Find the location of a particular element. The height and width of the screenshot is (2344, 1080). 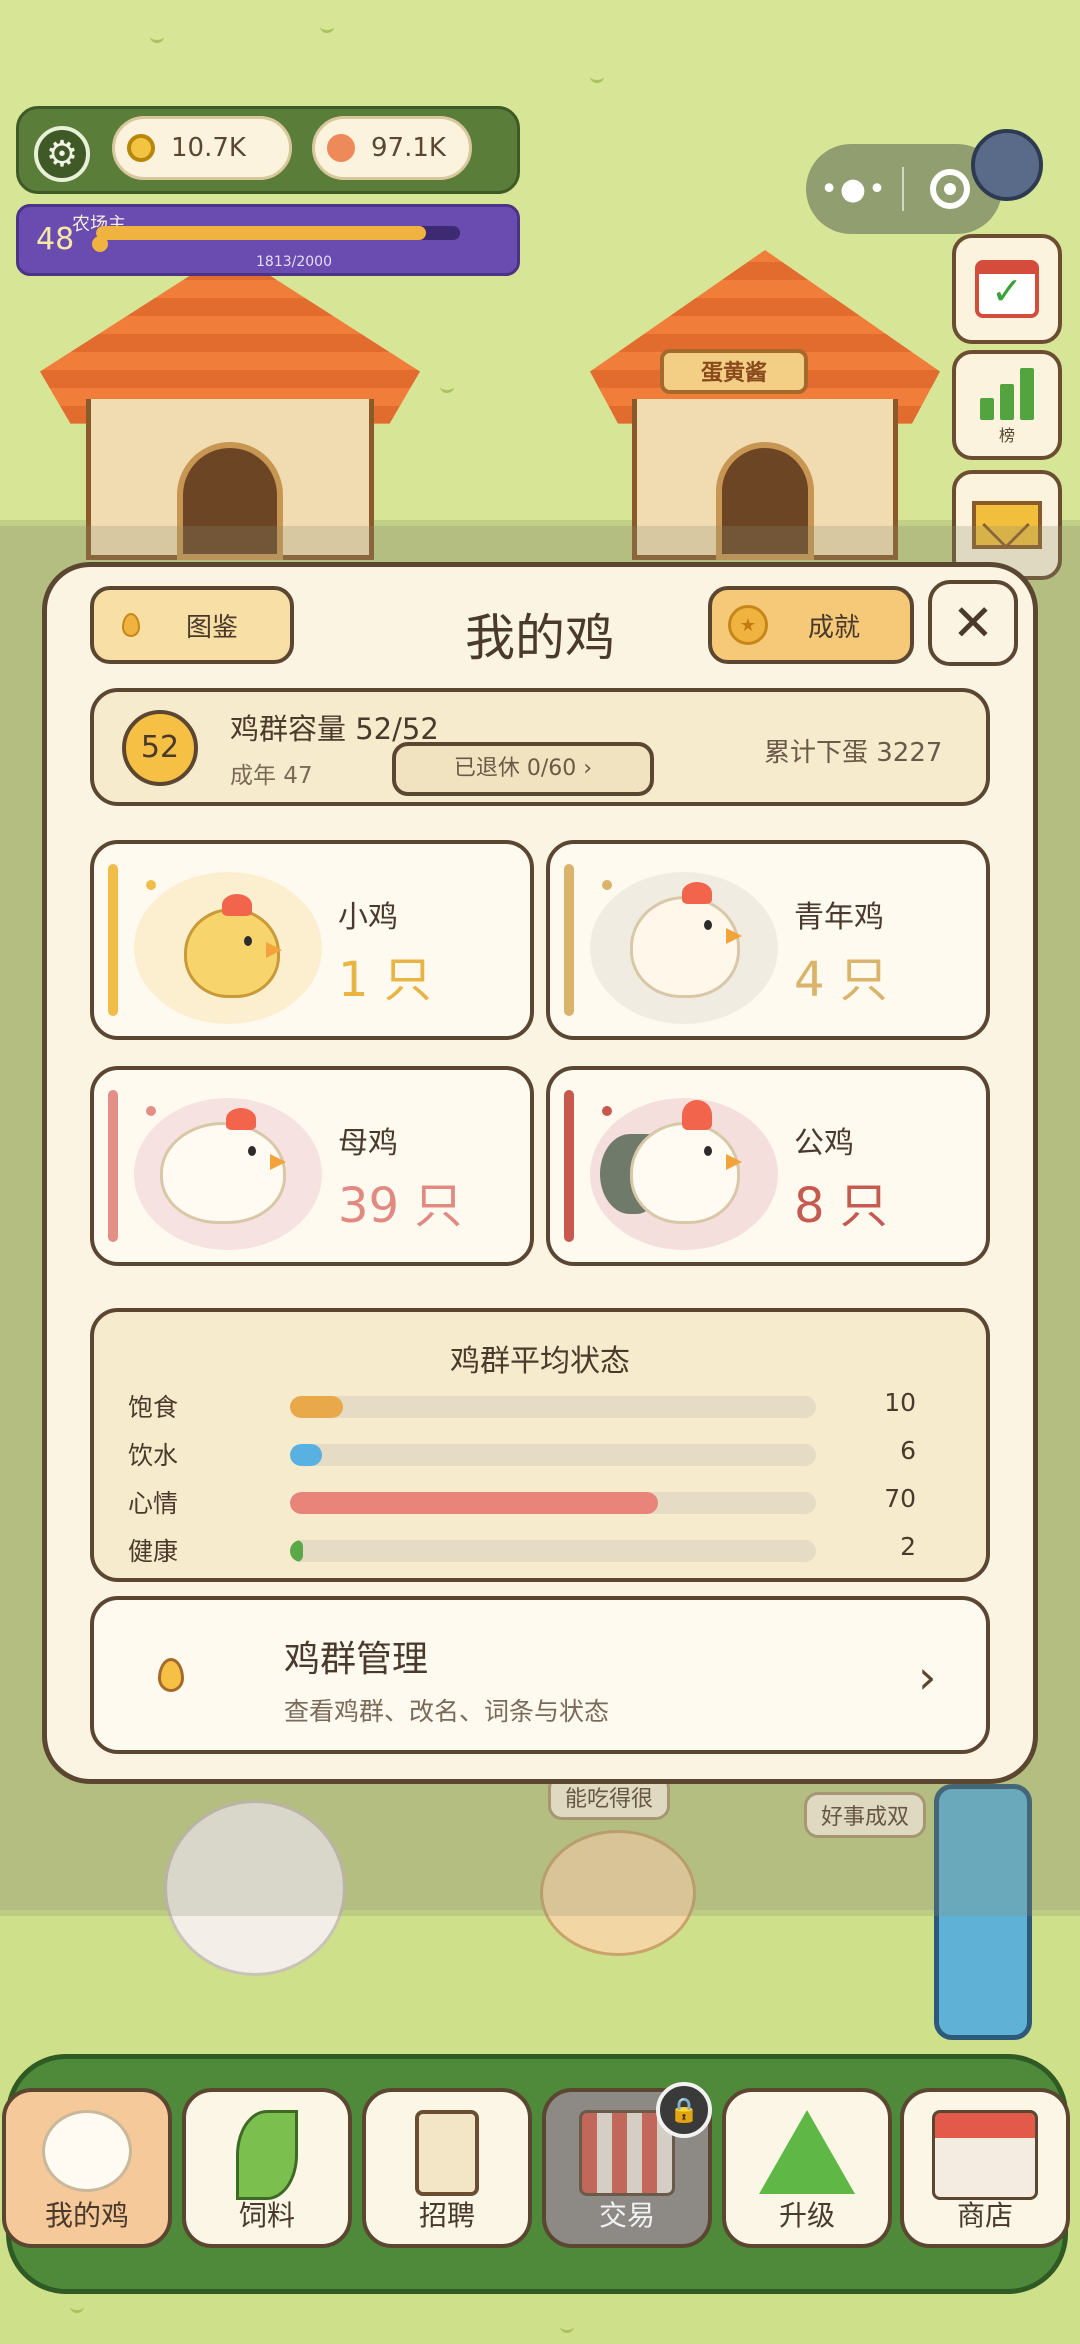

chevron-right-icon: › is located at coordinates (927, 1677).